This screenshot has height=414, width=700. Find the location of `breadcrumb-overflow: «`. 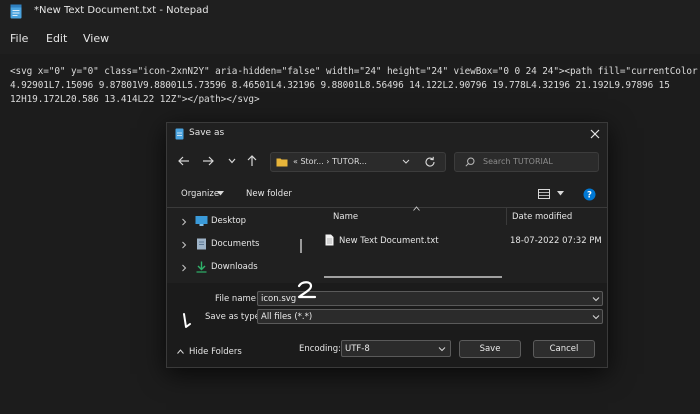

breadcrumb-overflow: « is located at coordinates (295, 161).